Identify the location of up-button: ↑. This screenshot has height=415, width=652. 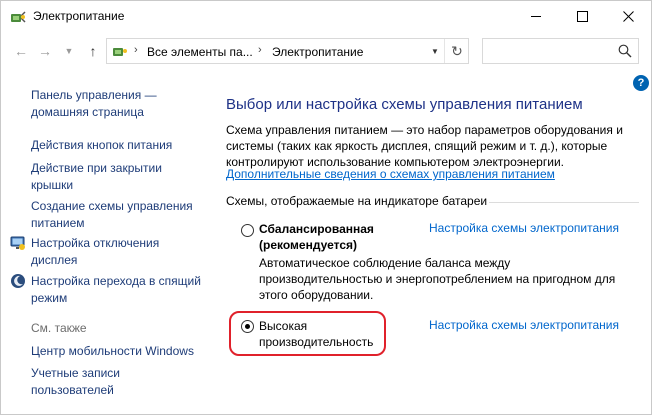
(93, 51).